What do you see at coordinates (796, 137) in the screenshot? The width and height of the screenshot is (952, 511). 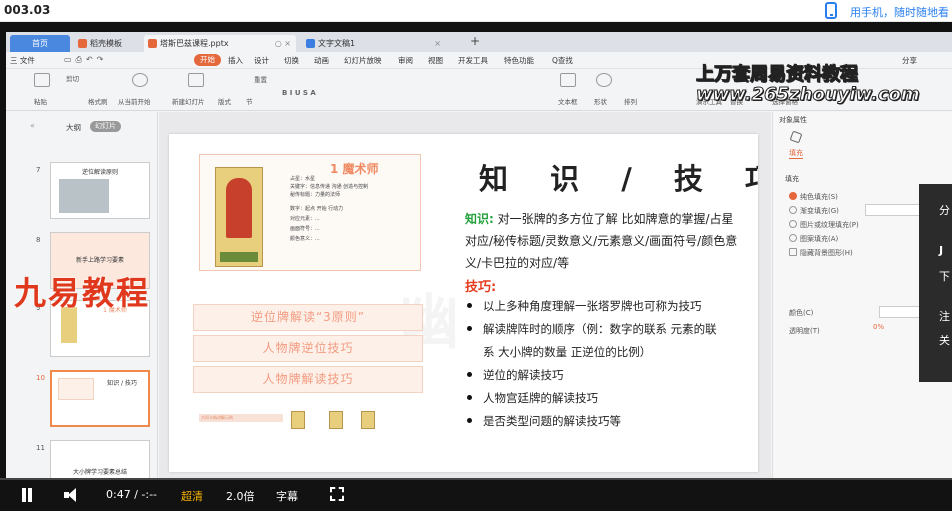 I see `fill-bucket-icon` at bounding box center [796, 137].